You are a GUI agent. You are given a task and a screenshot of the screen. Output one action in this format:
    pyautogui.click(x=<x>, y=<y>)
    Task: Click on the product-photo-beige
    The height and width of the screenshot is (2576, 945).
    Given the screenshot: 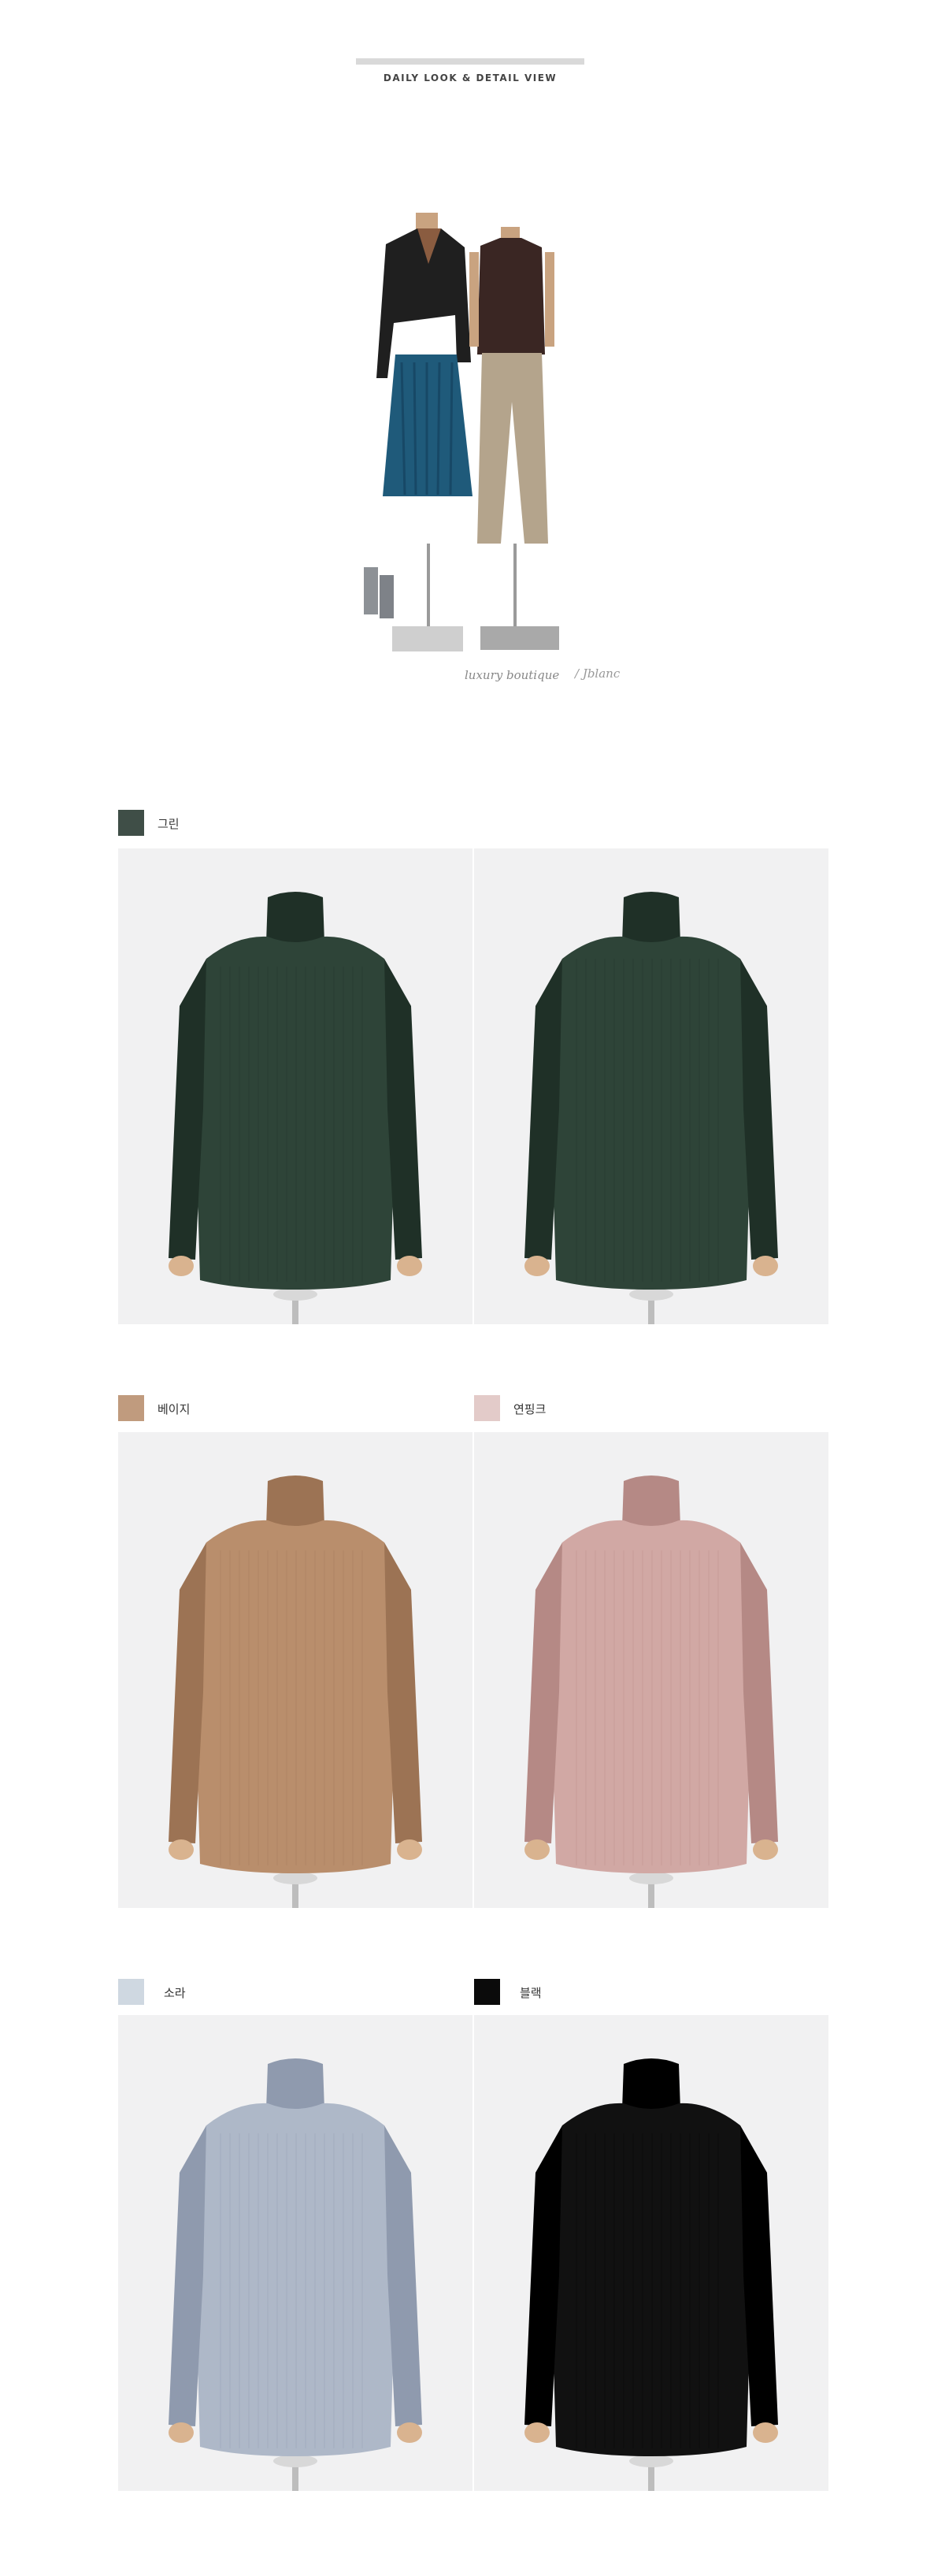 What is the action you would take?
    pyautogui.click(x=295, y=1670)
    